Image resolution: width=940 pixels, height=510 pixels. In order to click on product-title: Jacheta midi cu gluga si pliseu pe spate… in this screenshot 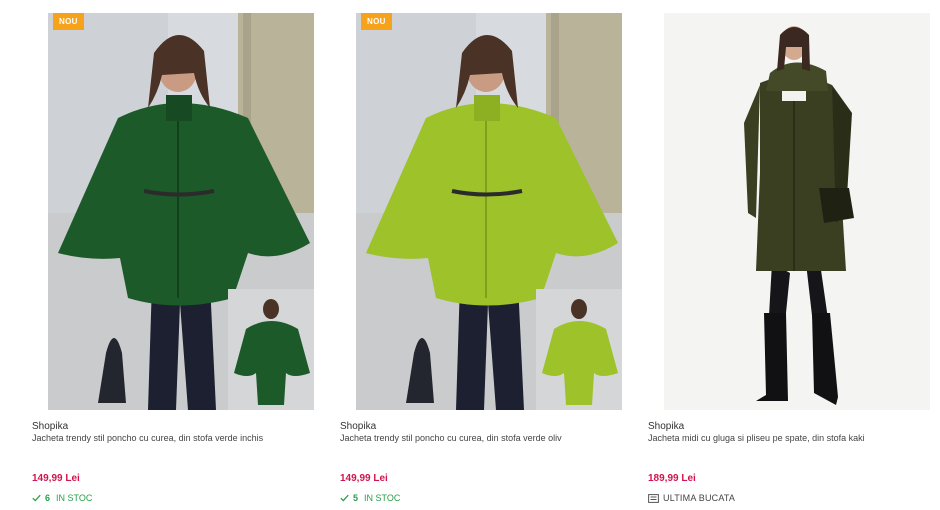, I will do `click(756, 438)`.